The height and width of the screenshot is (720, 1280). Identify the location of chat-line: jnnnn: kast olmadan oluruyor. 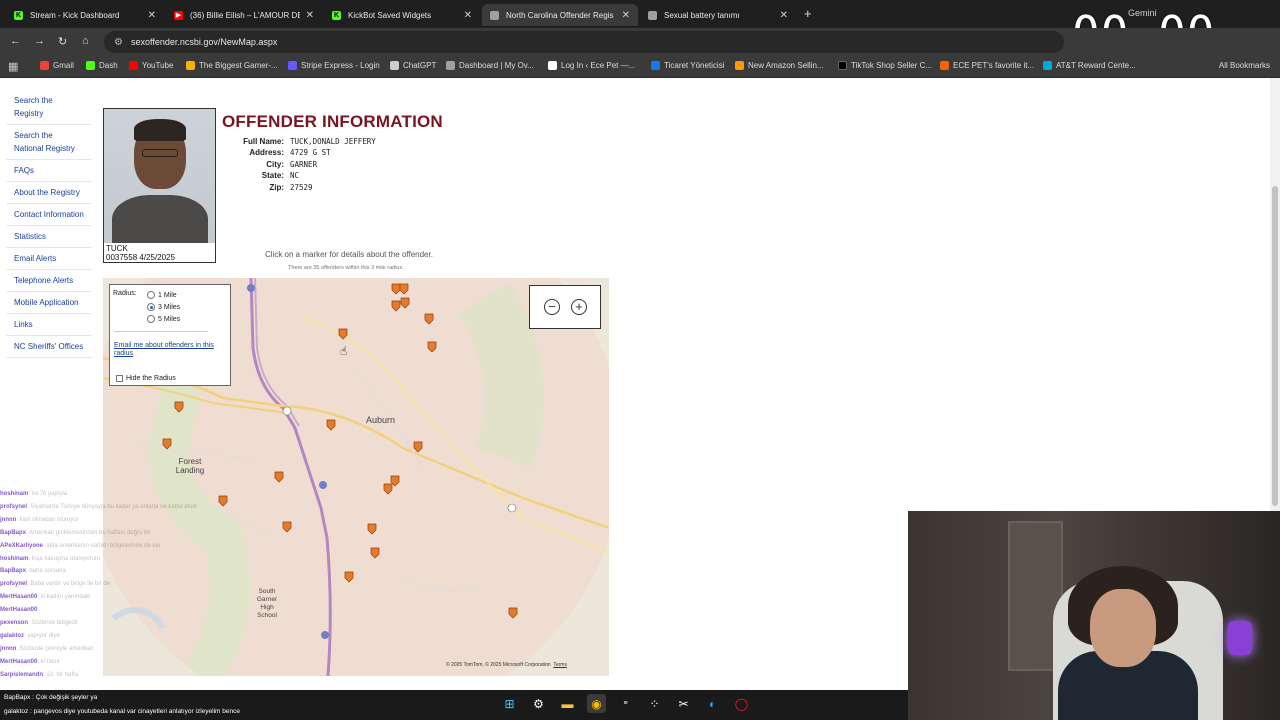
(39, 519).